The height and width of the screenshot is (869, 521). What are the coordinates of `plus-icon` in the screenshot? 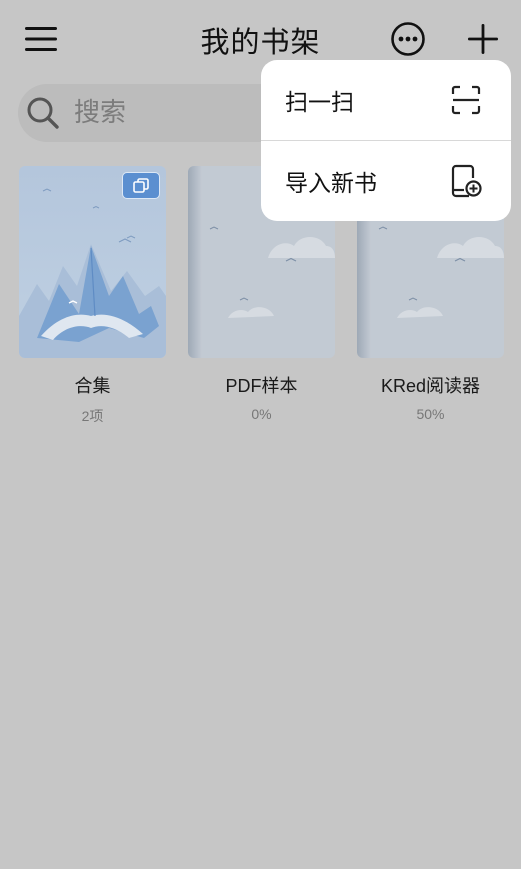 It's located at (483, 39).